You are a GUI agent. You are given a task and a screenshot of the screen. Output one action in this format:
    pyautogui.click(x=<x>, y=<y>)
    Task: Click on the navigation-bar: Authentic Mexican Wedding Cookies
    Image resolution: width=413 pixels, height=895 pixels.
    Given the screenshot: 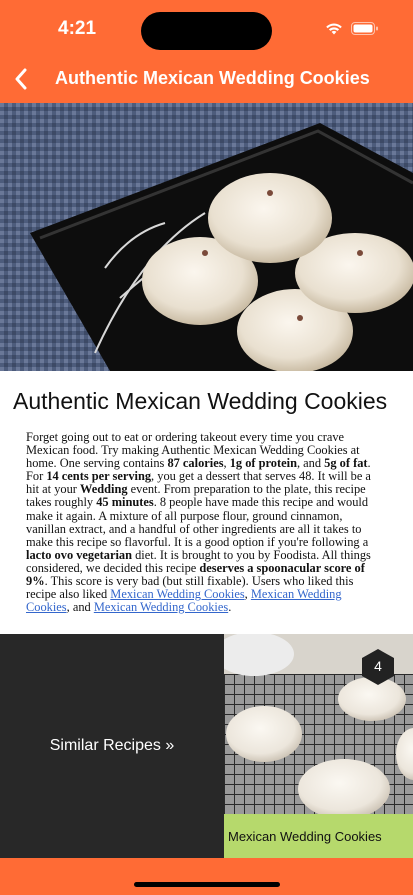 What is the action you would take?
    pyautogui.click(x=206, y=79)
    